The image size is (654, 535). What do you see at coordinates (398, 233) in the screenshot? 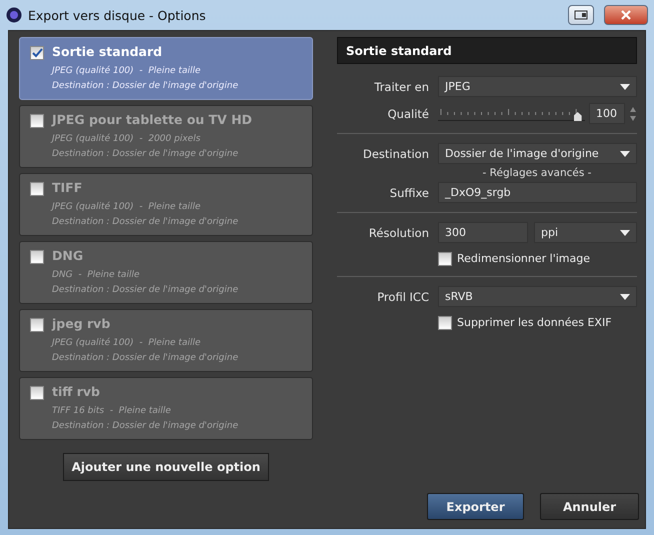
I see `field-label: Résolution` at bounding box center [398, 233].